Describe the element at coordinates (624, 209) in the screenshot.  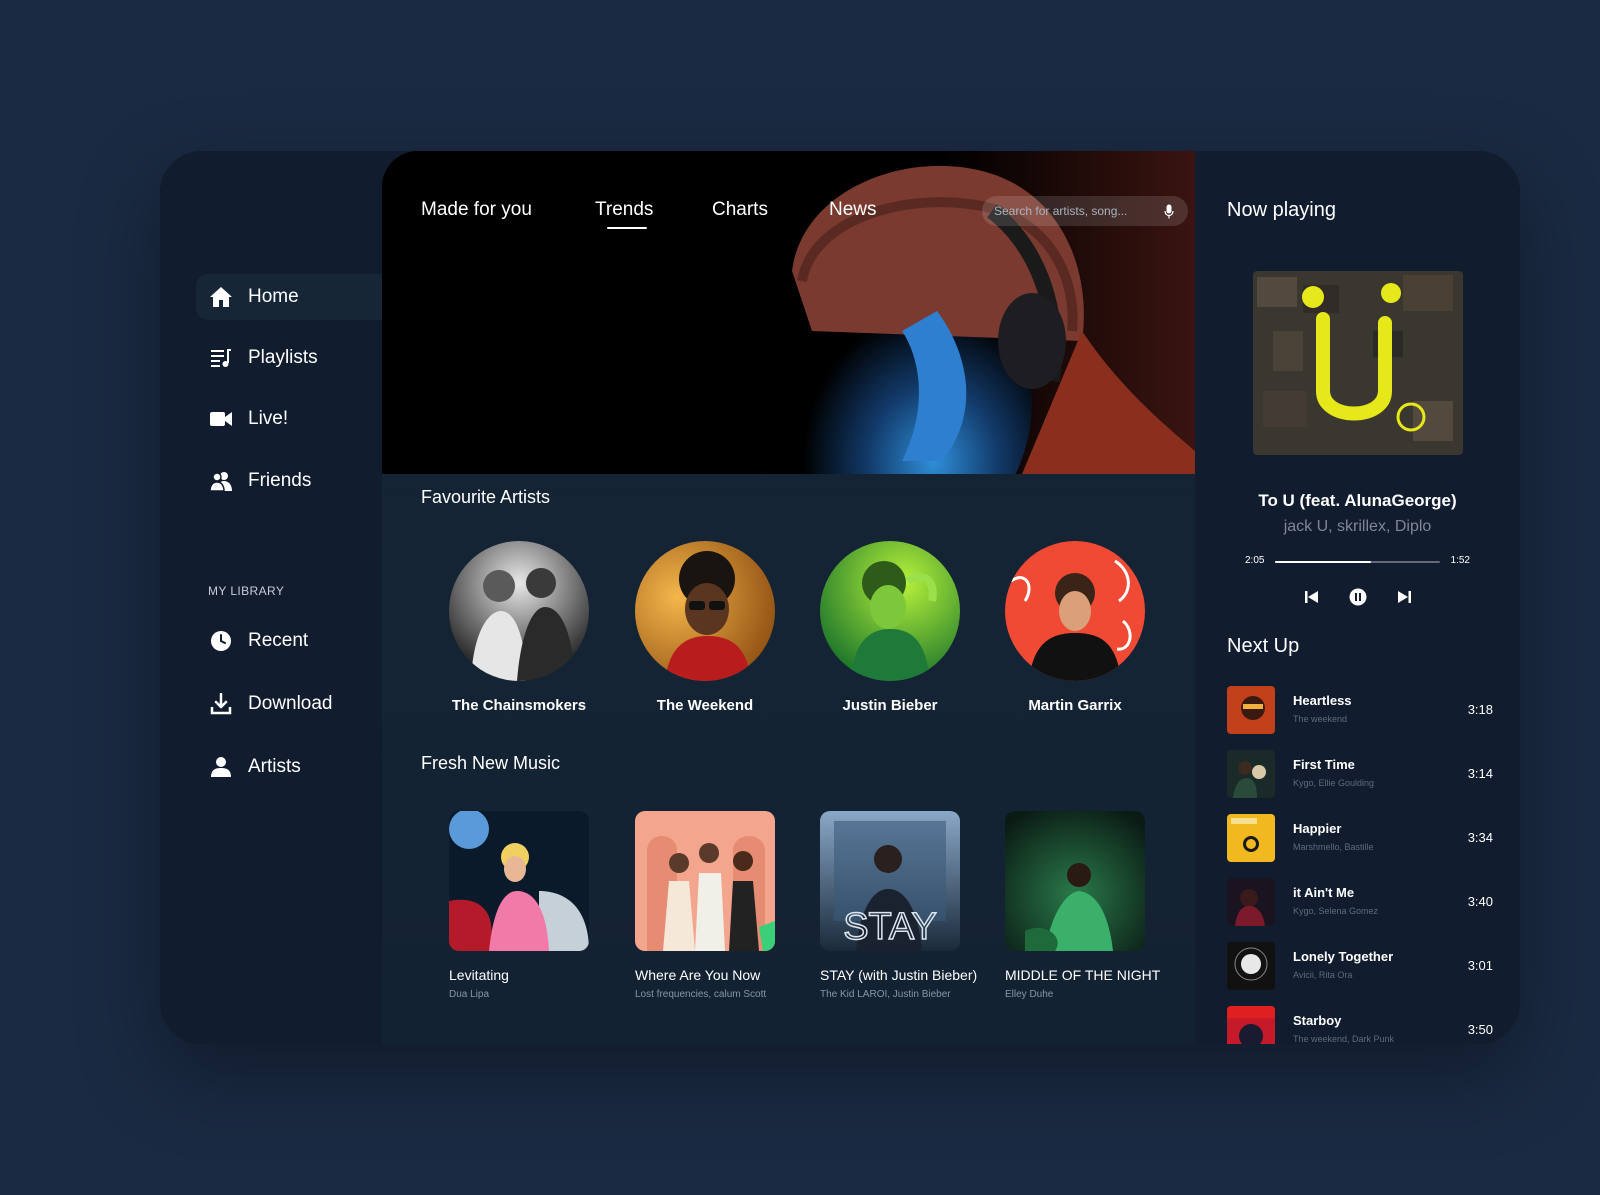
I see `tab-label: Trends` at that location.